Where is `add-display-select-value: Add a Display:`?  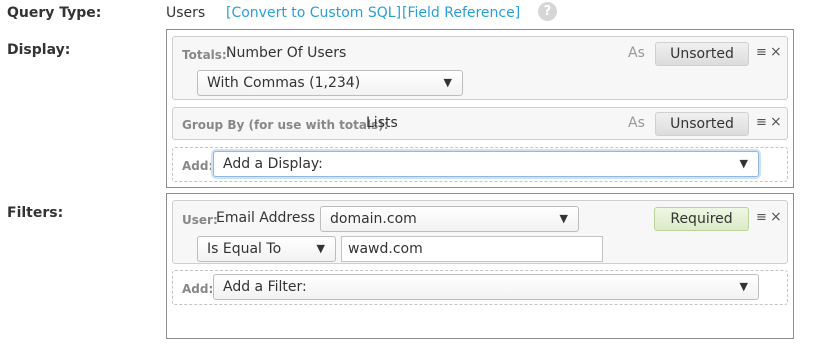
add-display-select-value: Add a Display: is located at coordinates (273, 164).